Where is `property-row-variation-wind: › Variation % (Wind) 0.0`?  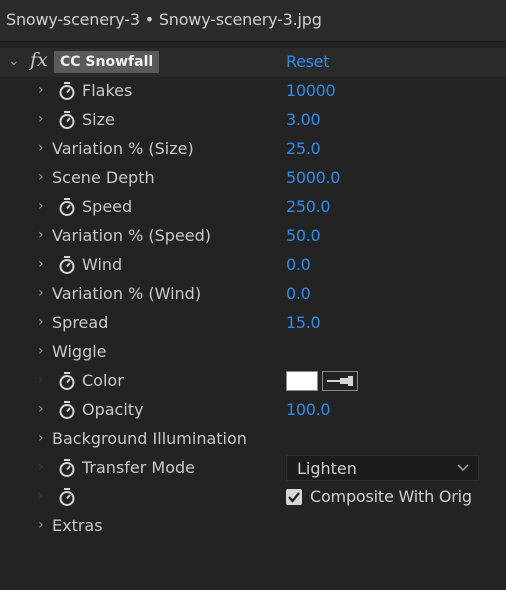 property-row-variation-wind: › Variation % (Wind) 0.0 is located at coordinates (253, 294).